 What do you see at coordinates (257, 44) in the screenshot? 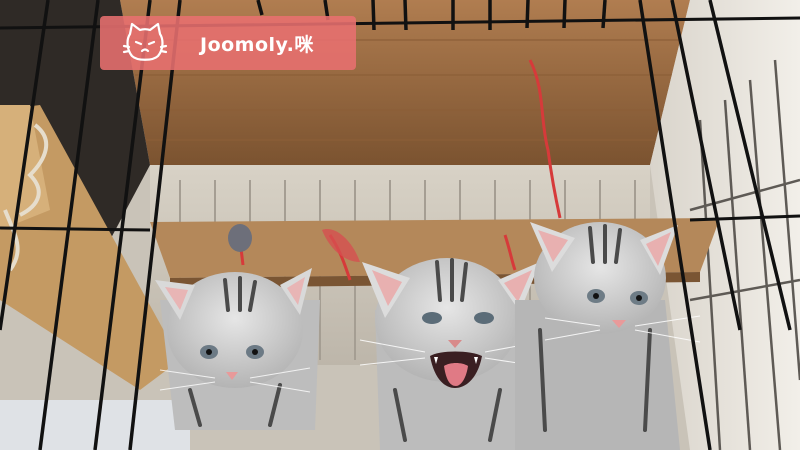
I see `watermark-text: Joomoly.咪` at bounding box center [257, 44].